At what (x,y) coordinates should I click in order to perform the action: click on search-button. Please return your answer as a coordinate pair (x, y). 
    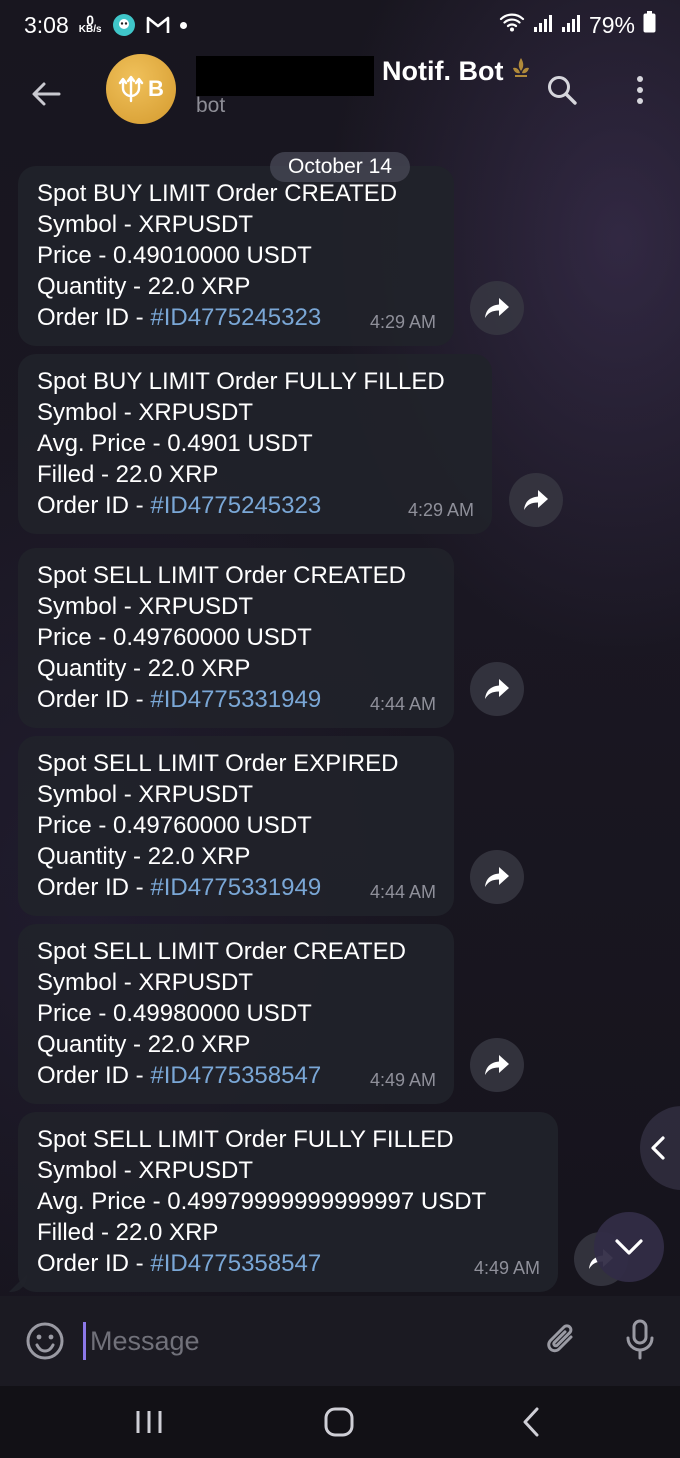
    Looking at the image, I should click on (562, 90).